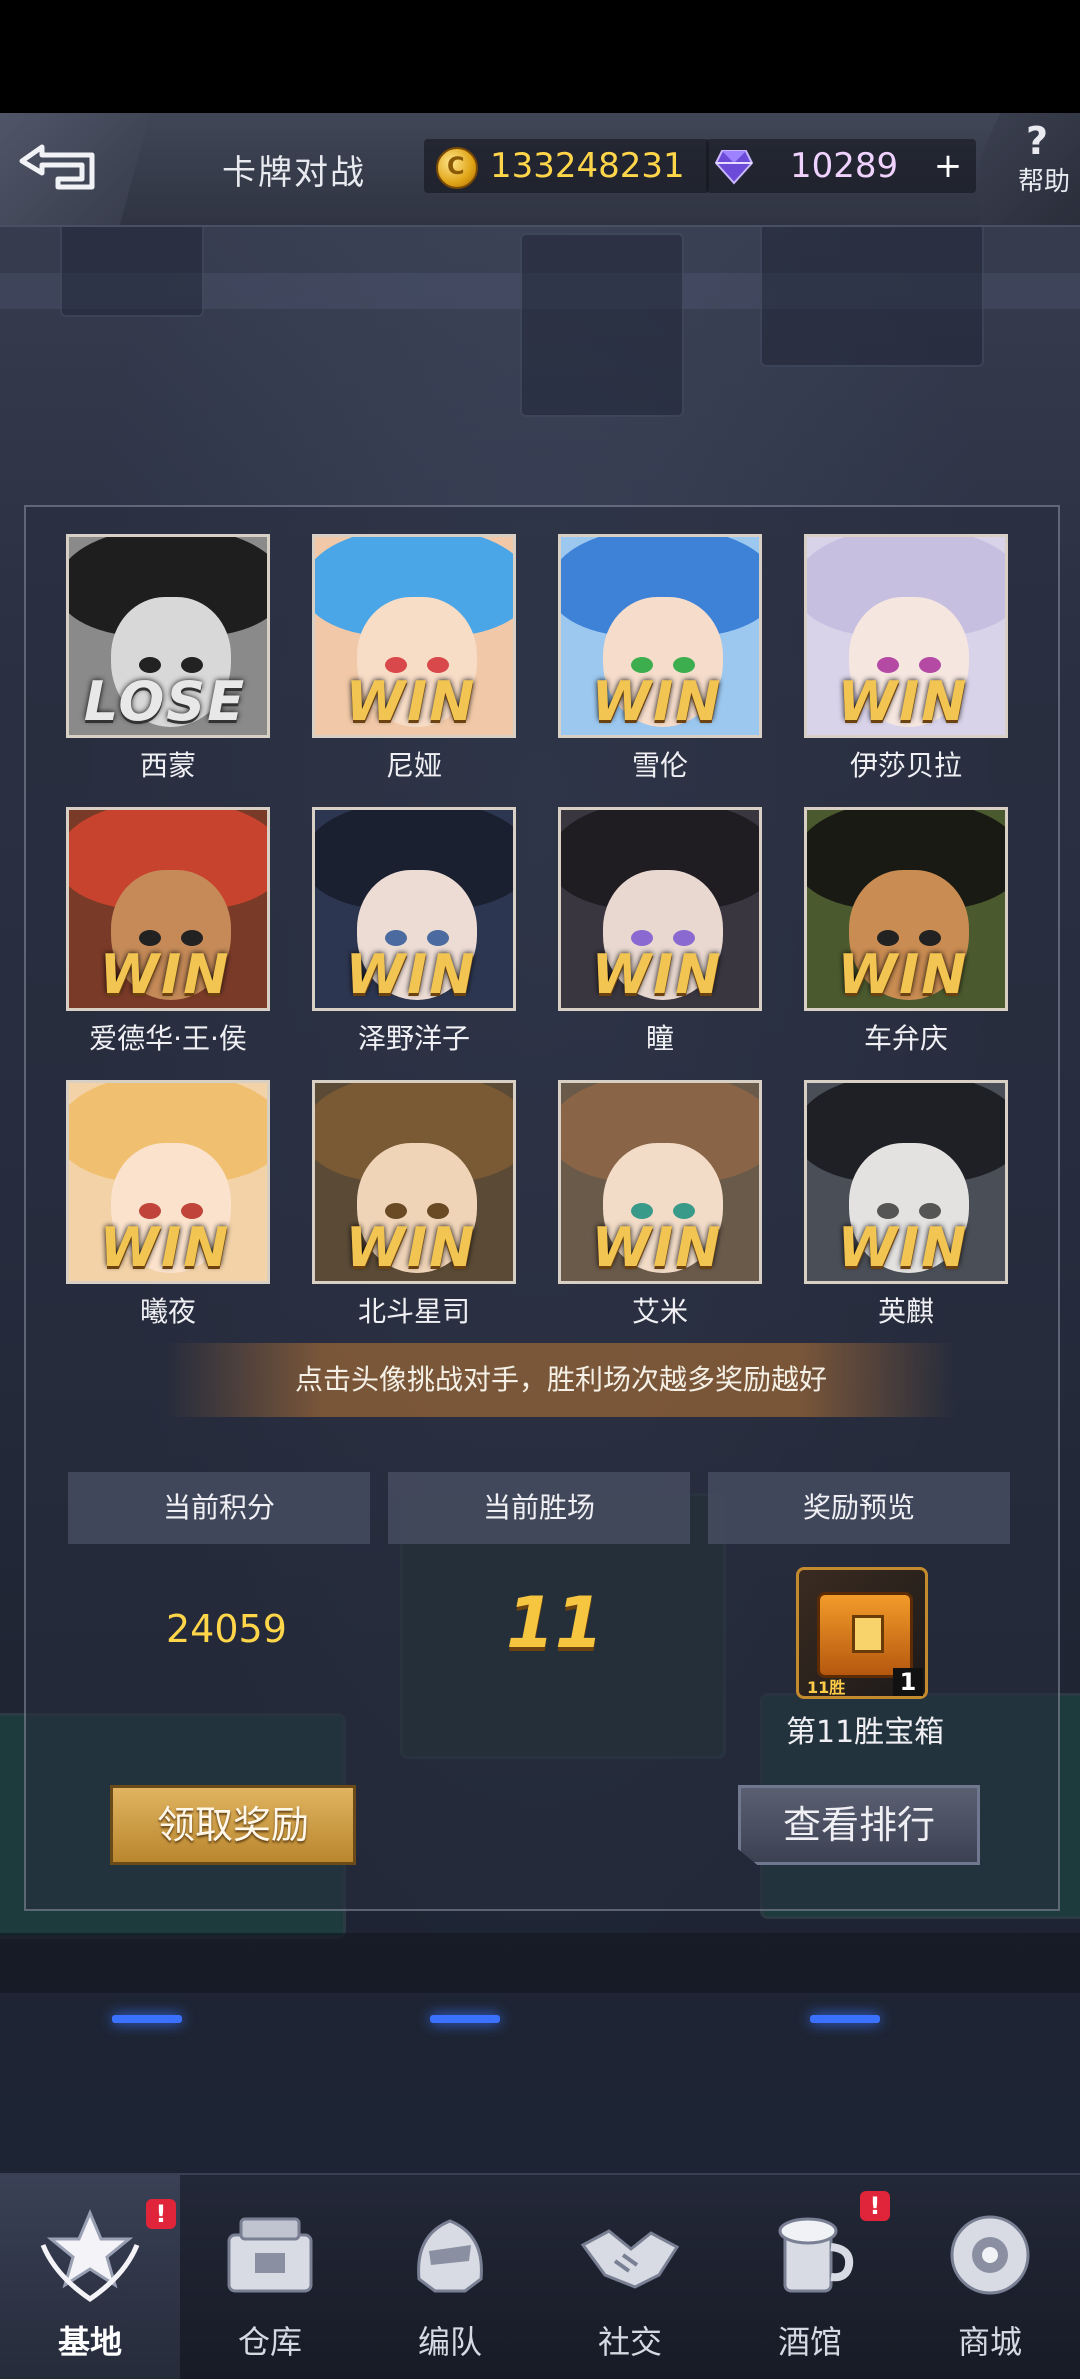  Describe the element at coordinates (555, 1623) in the screenshot. I see `wins-value: 11` at that location.